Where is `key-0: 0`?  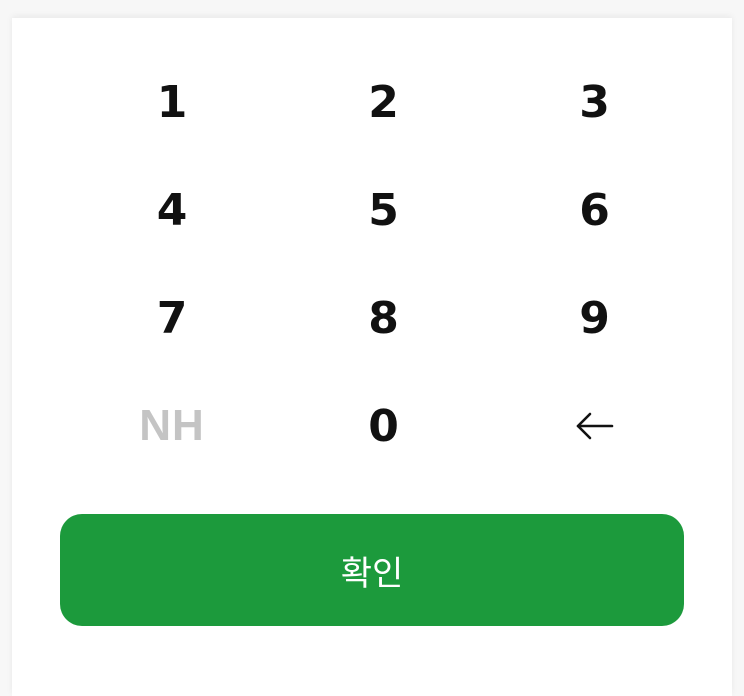
key-0: 0 is located at coordinates (383, 426).